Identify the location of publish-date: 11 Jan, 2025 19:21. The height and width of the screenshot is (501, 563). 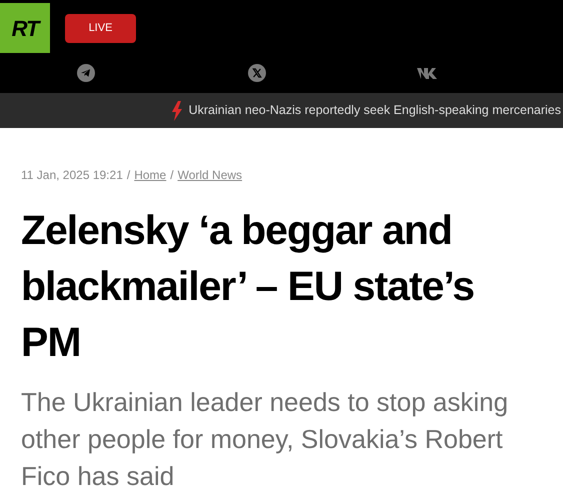
(72, 175).